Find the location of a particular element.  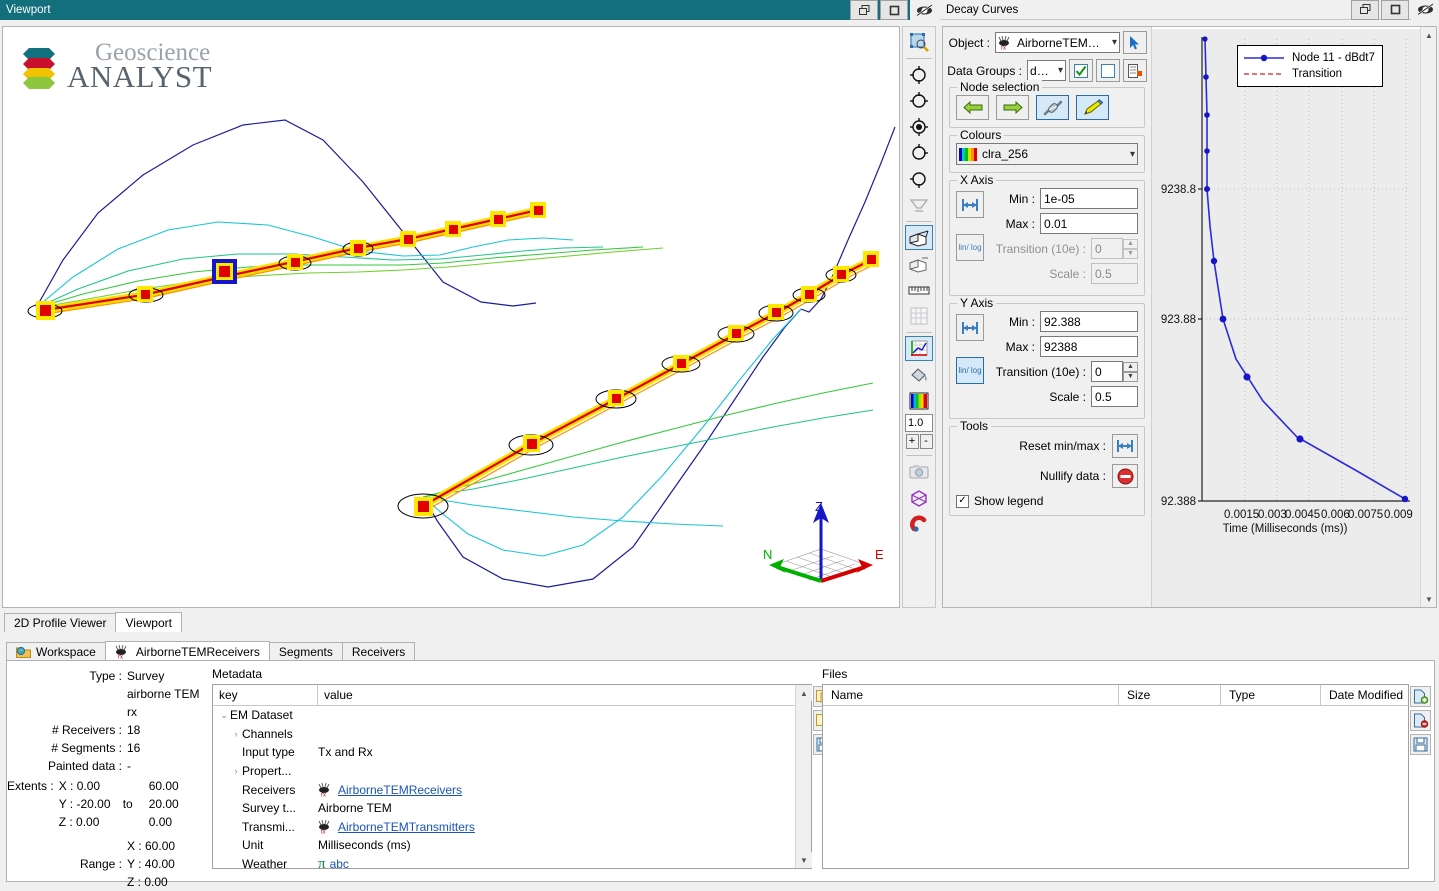

viewport-tabstrip: 2D Profile Viewer Viewport is located at coordinates (254, 622).